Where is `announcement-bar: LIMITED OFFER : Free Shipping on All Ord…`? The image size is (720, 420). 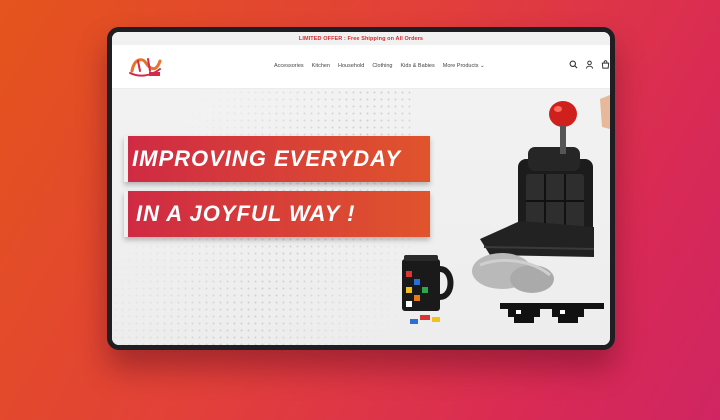 announcement-bar: LIMITED OFFER : Free Shipping on All Ord… is located at coordinates (361, 38).